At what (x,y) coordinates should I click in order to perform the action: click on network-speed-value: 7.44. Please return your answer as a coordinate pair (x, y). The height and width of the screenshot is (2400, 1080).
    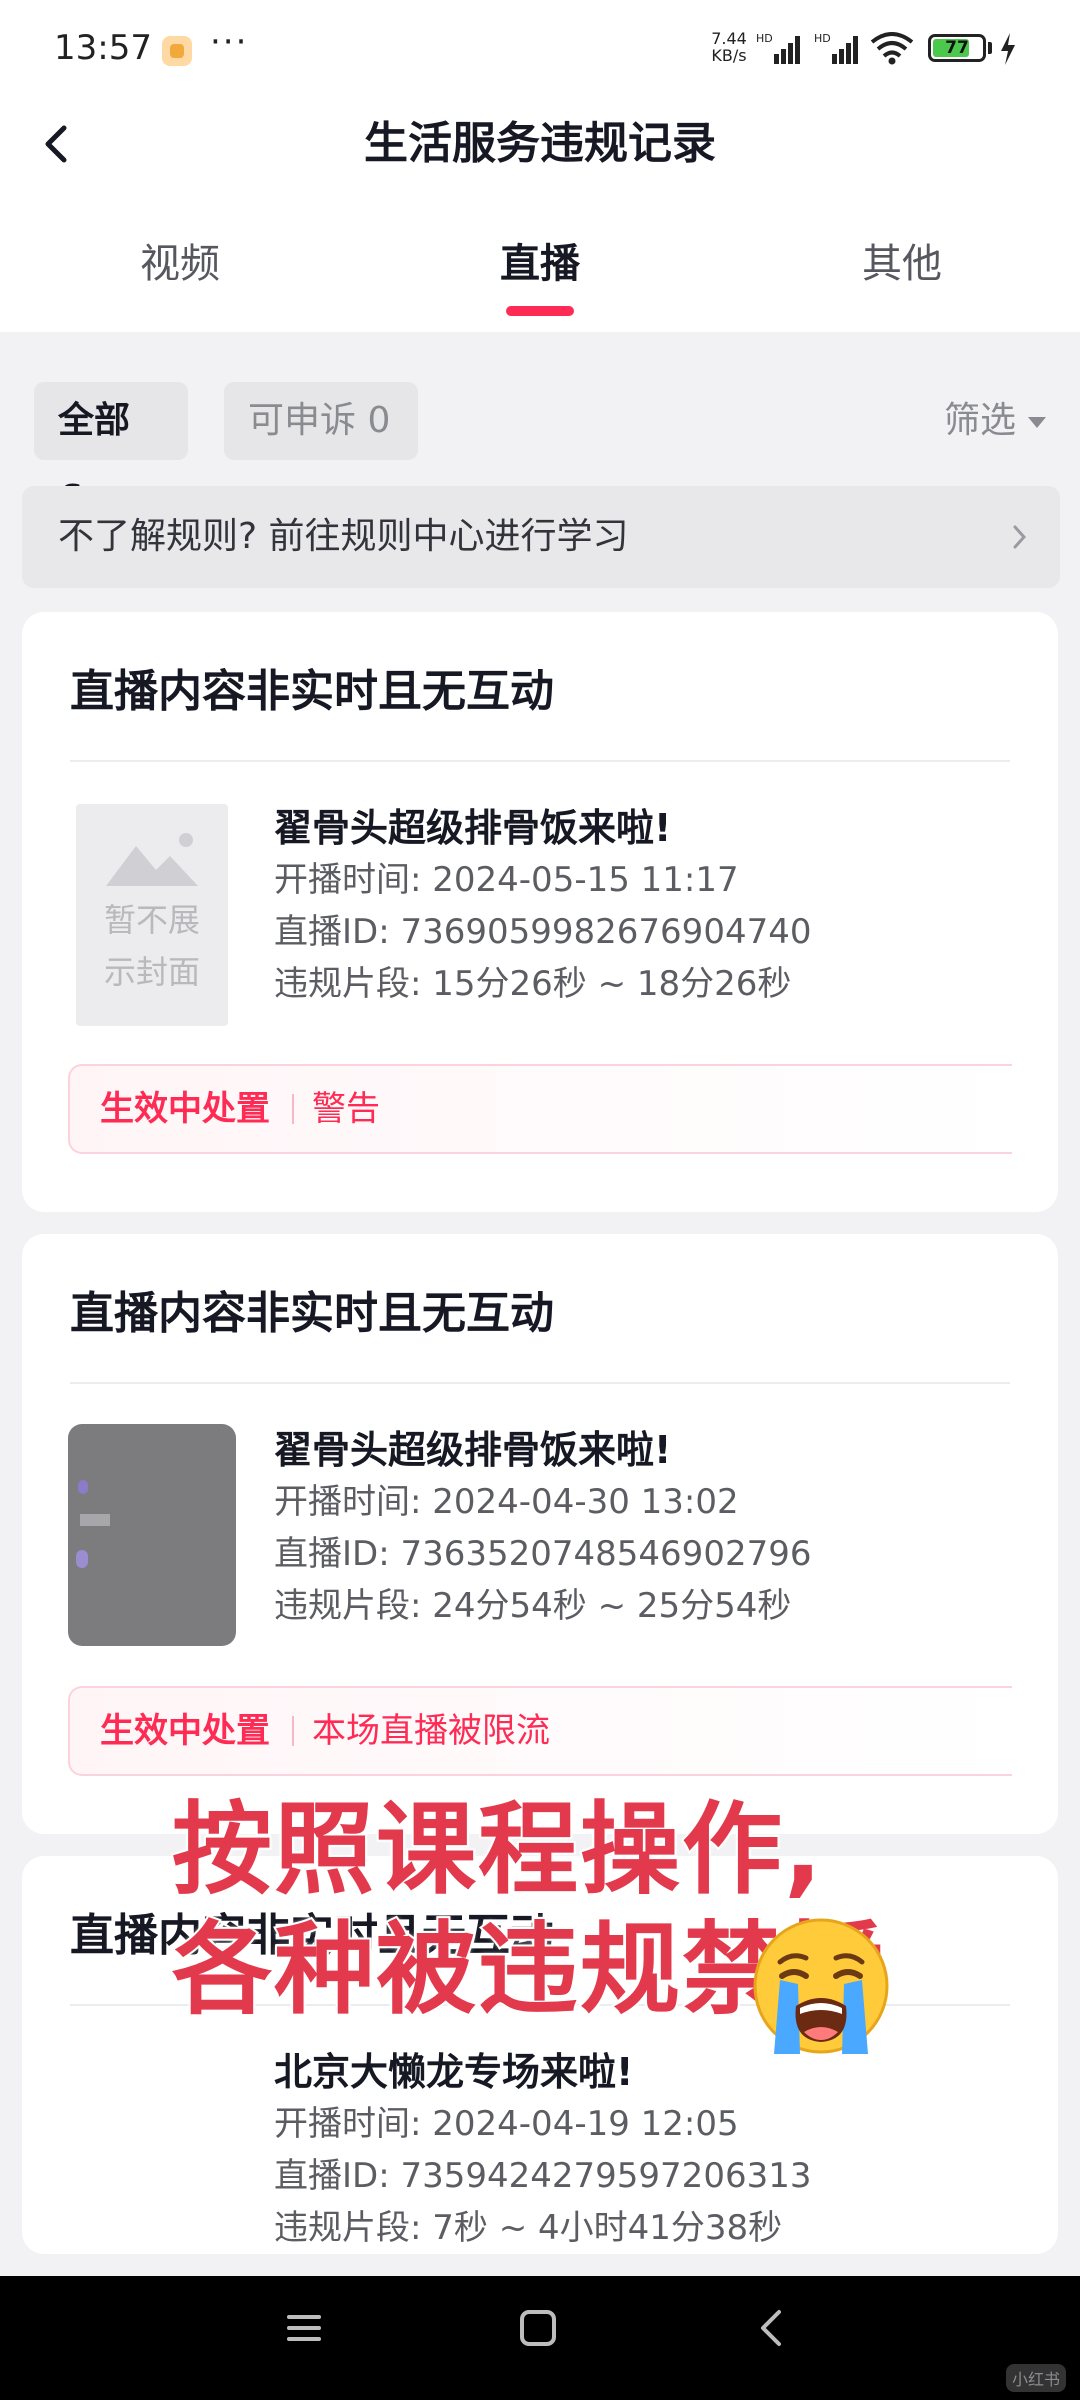
    Looking at the image, I should click on (729, 38).